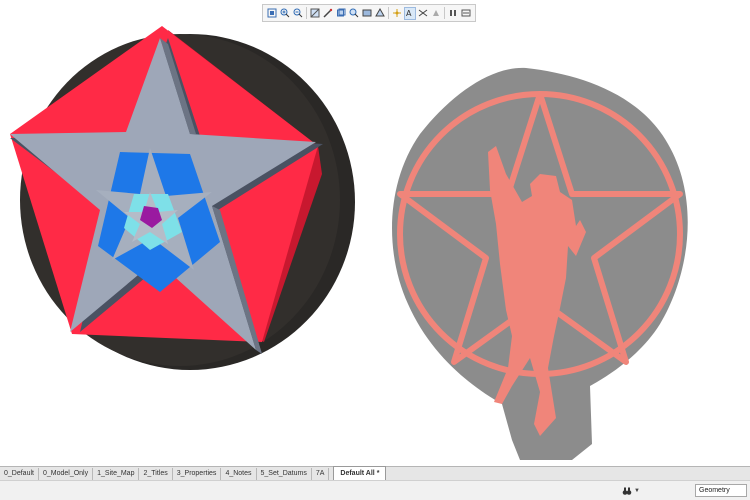 This screenshot has width=750, height=500. Describe the element at coordinates (637, 490) in the screenshot. I see `chevron-down-icon: ▼` at that location.